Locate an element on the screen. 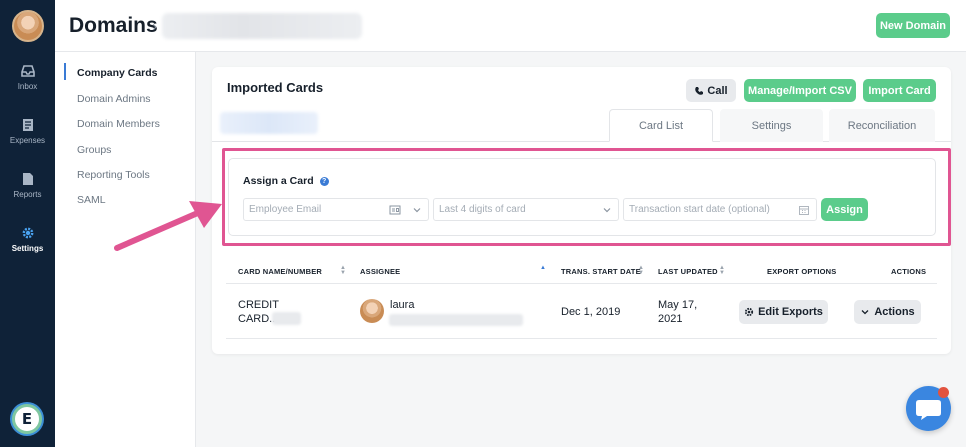  app-rail: Inbox Expenses Reports Settings E is located at coordinates (27, 223).